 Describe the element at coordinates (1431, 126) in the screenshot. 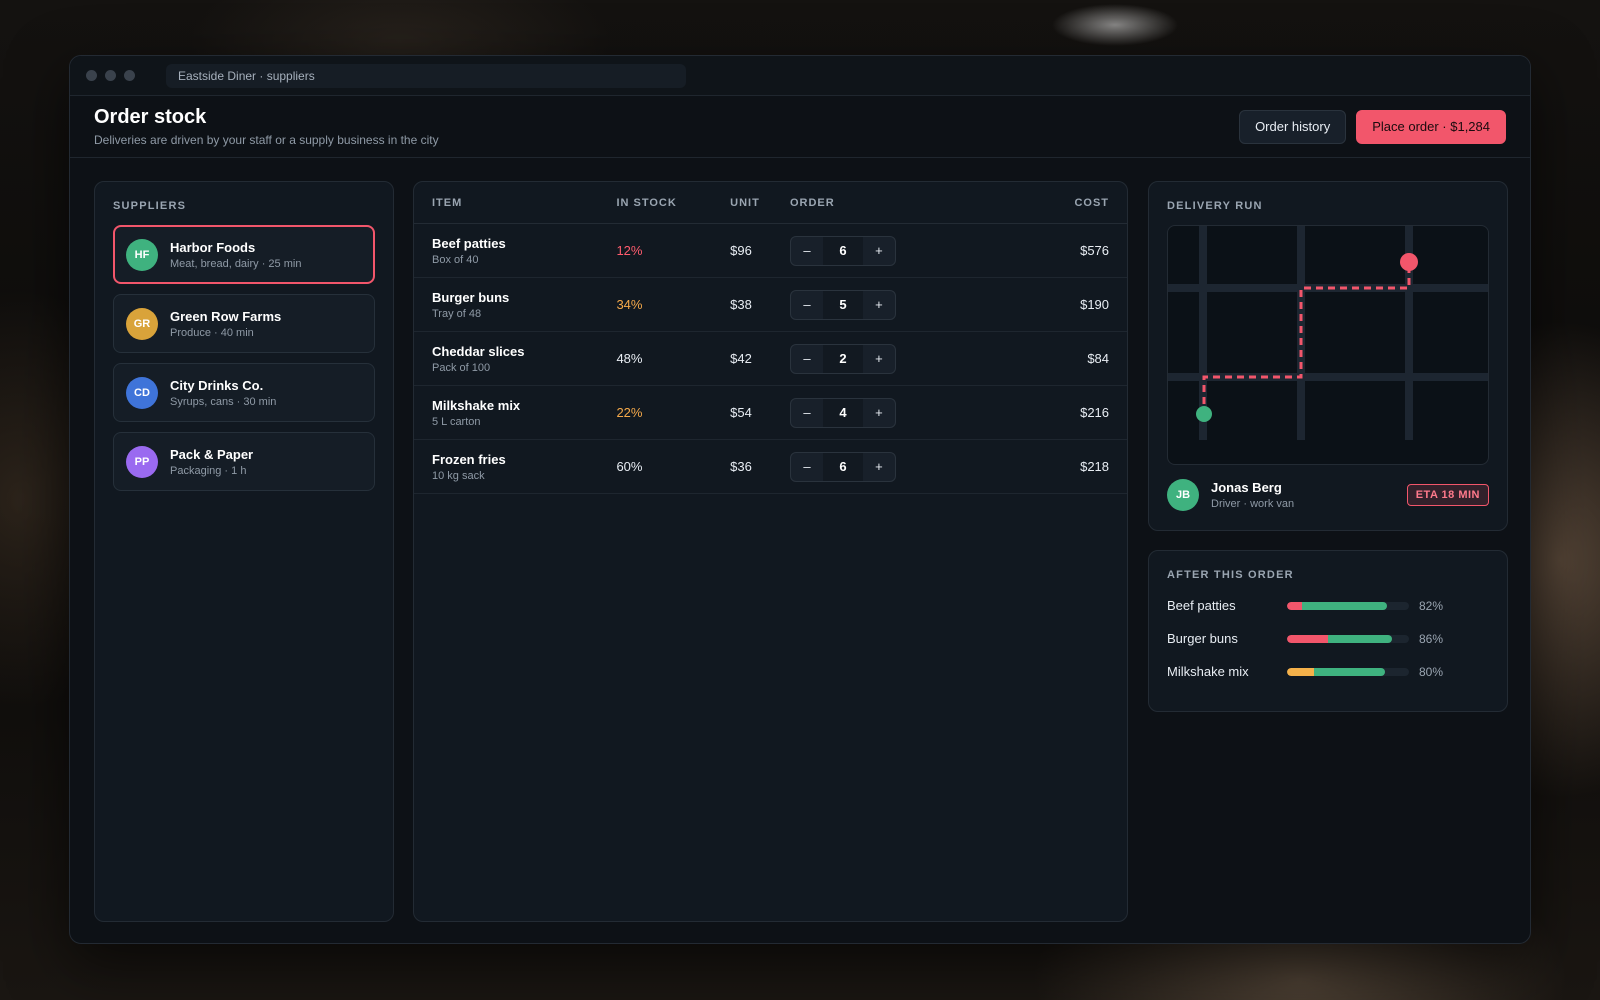

I see `place-order-button: Place order · $1,284` at that location.